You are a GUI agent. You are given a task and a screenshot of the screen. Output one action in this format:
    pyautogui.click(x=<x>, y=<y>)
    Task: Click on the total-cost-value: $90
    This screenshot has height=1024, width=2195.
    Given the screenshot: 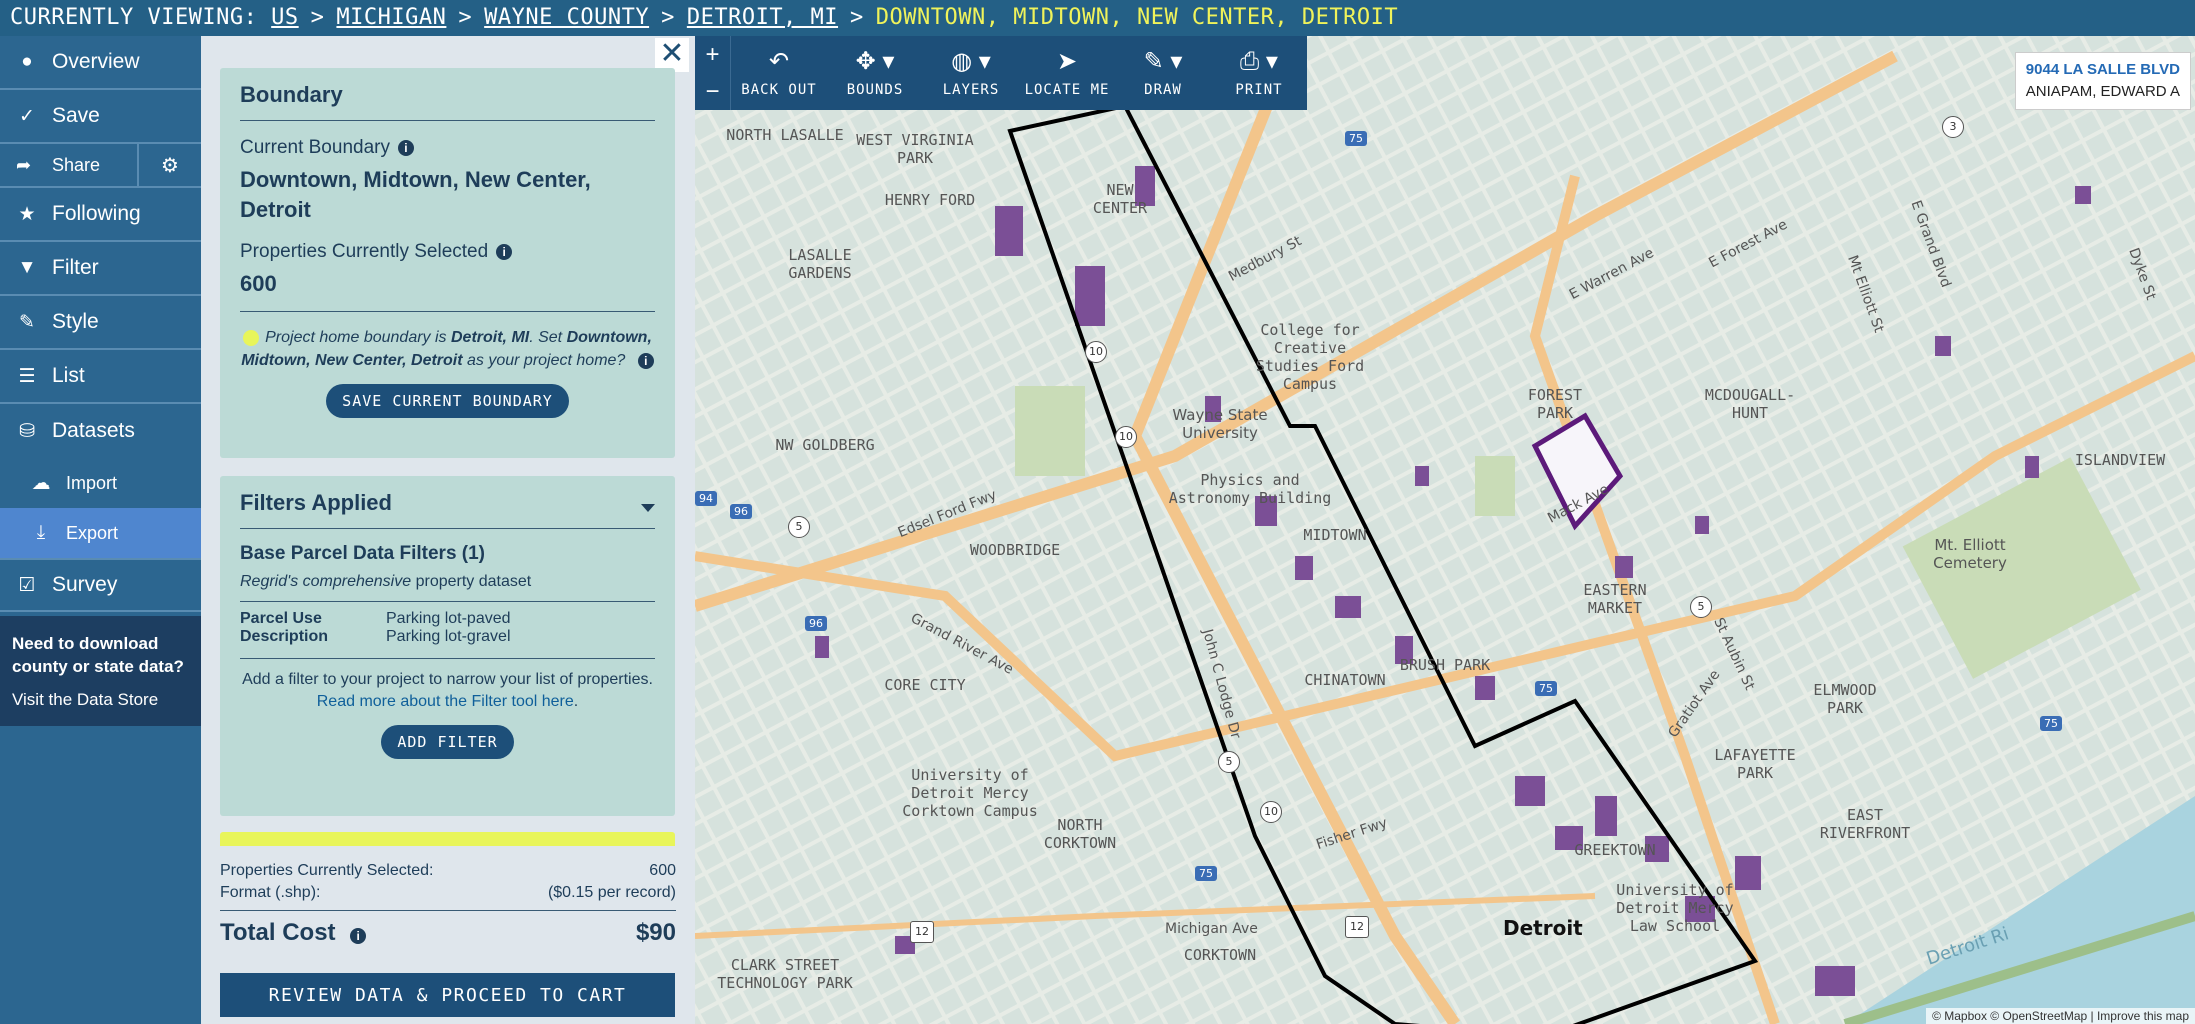 What is the action you would take?
    pyautogui.click(x=655, y=932)
    